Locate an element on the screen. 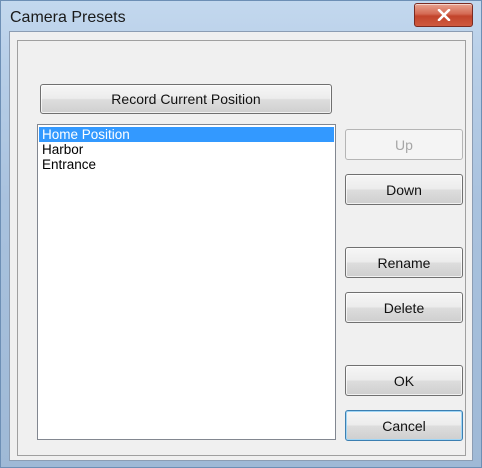  down-button: Down is located at coordinates (404, 189).